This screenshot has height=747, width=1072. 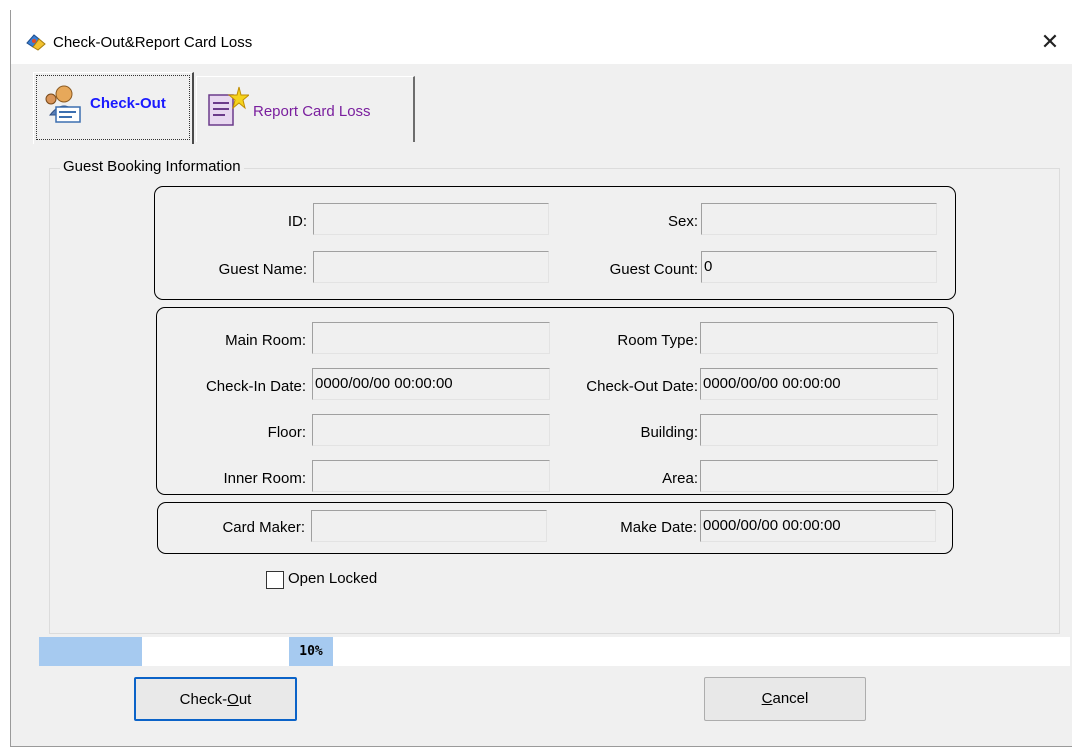 I want to click on main-room-field, so click(x=431, y=338).